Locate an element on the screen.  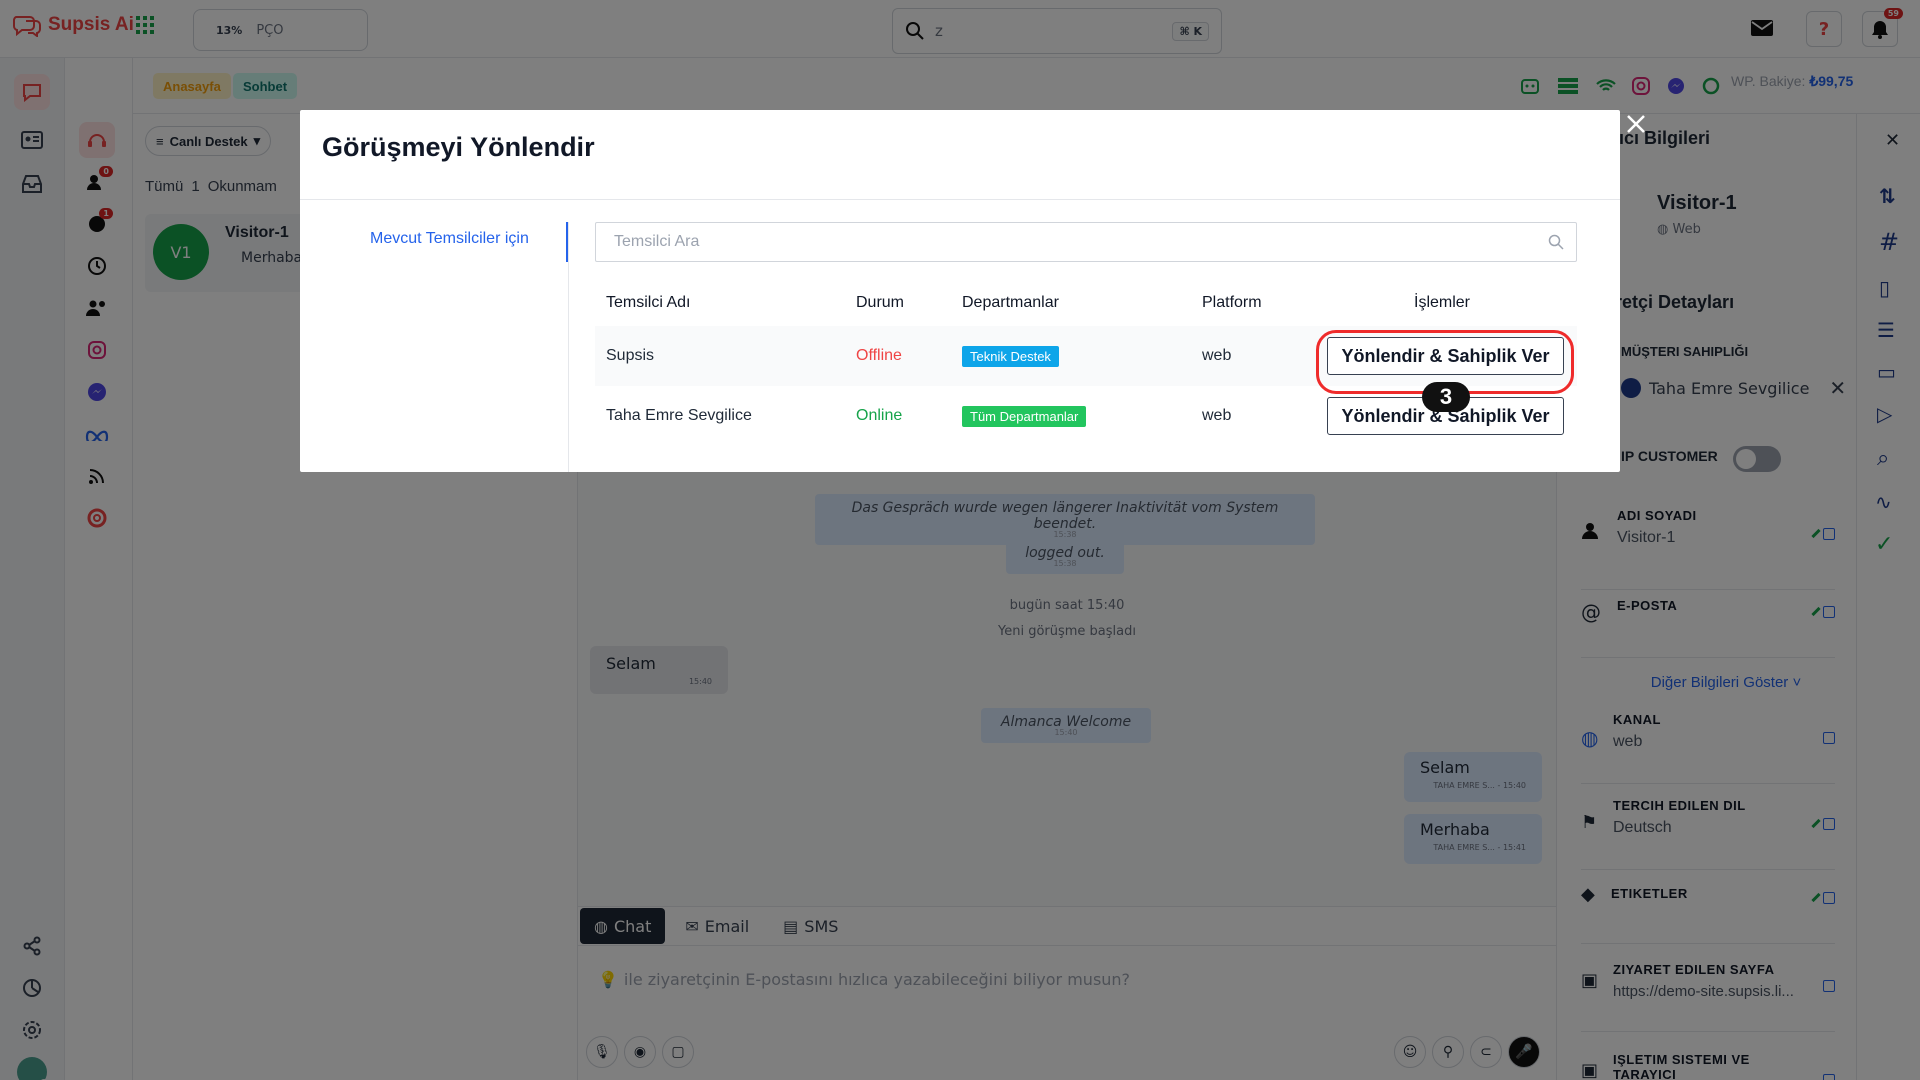
agent-name: Taha Emre Sevgilice is located at coordinates (679, 415).